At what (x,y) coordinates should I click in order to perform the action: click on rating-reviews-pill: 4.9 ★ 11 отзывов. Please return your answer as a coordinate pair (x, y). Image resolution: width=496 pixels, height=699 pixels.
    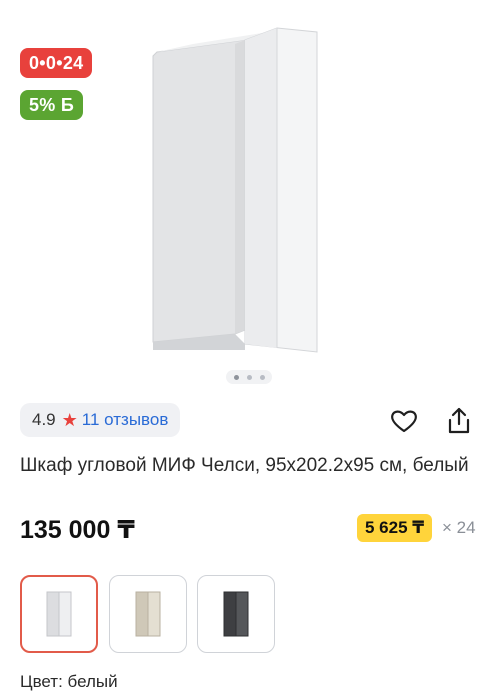
    Looking at the image, I should click on (100, 420).